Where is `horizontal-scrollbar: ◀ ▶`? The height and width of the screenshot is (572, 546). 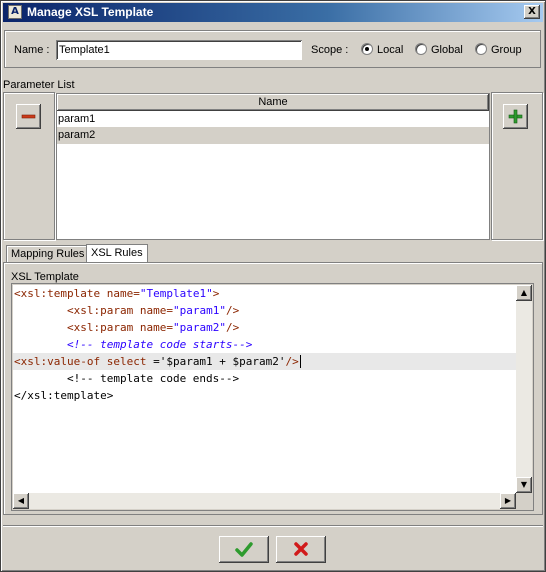
horizontal-scrollbar: ◀ ▶ is located at coordinates (264, 501).